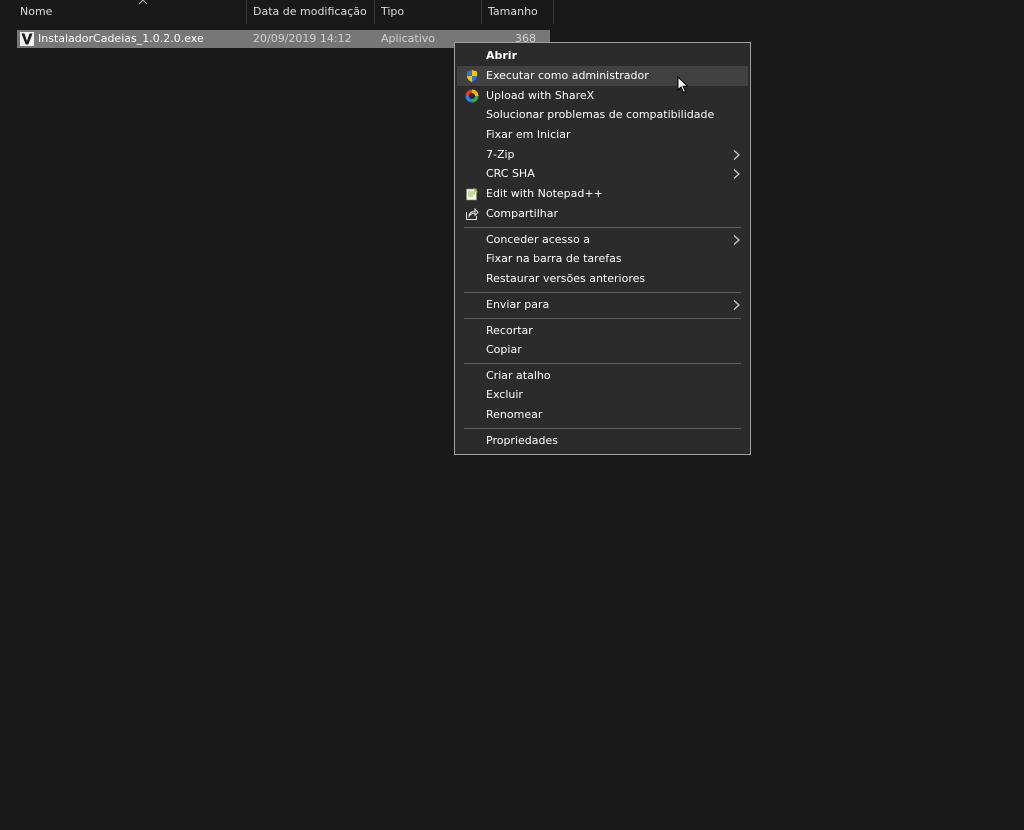  What do you see at coordinates (130, 12) in the screenshot?
I see `column-header-name: Nome` at bounding box center [130, 12].